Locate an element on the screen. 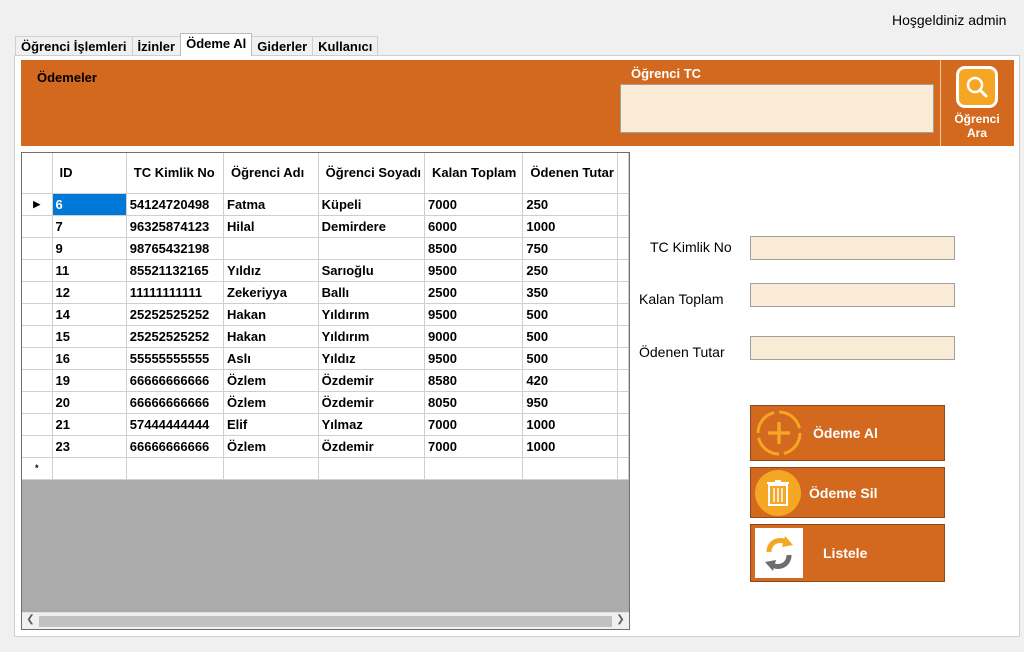 This screenshot has height=652, width=1024. column-header-id: ID is located at coordinates (89, 173).